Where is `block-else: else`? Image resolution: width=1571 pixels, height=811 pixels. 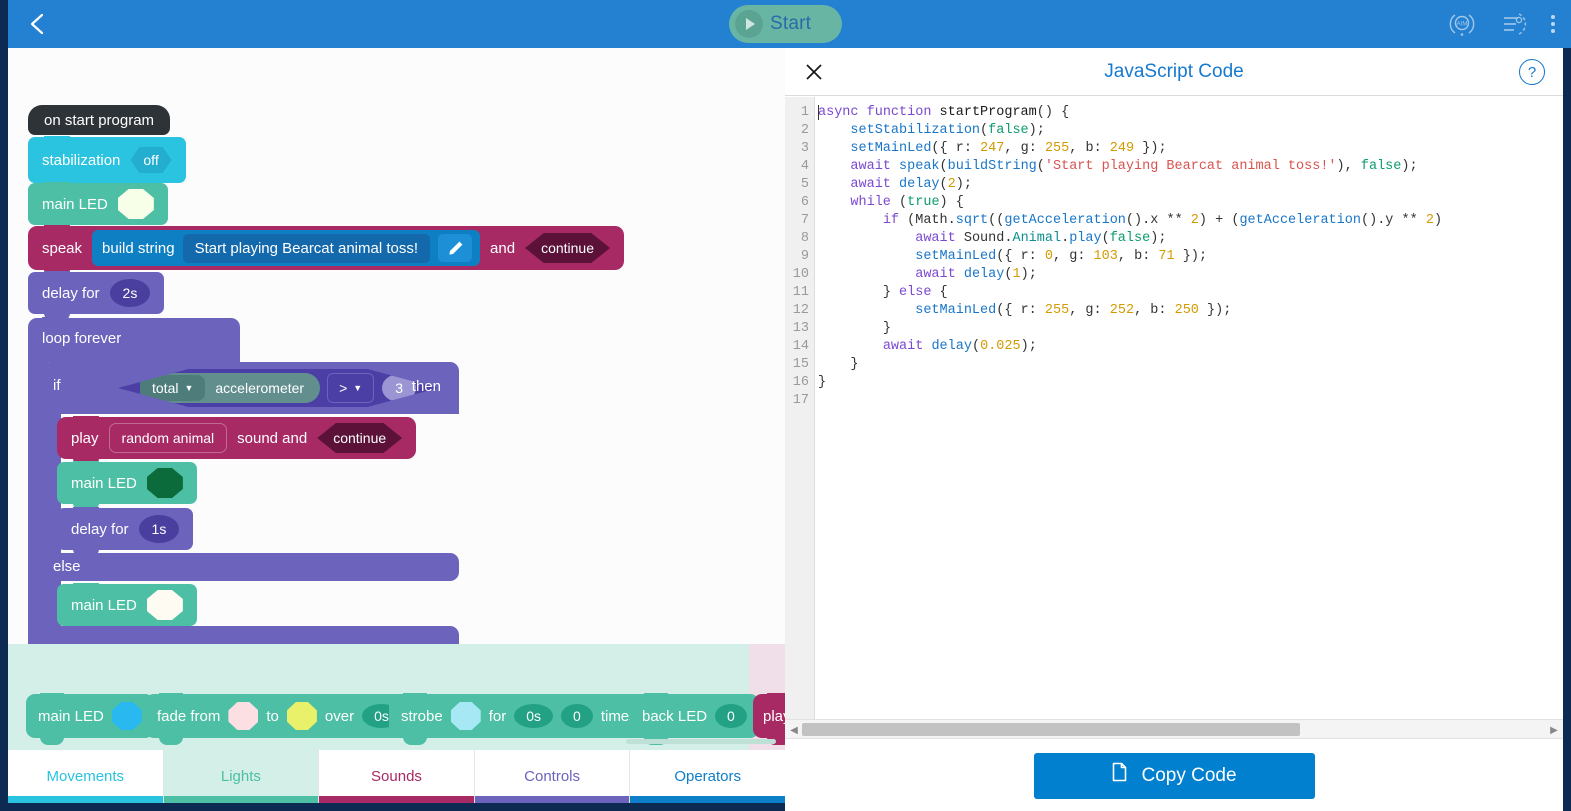 block-else: else is located at coordinates (250, 567).